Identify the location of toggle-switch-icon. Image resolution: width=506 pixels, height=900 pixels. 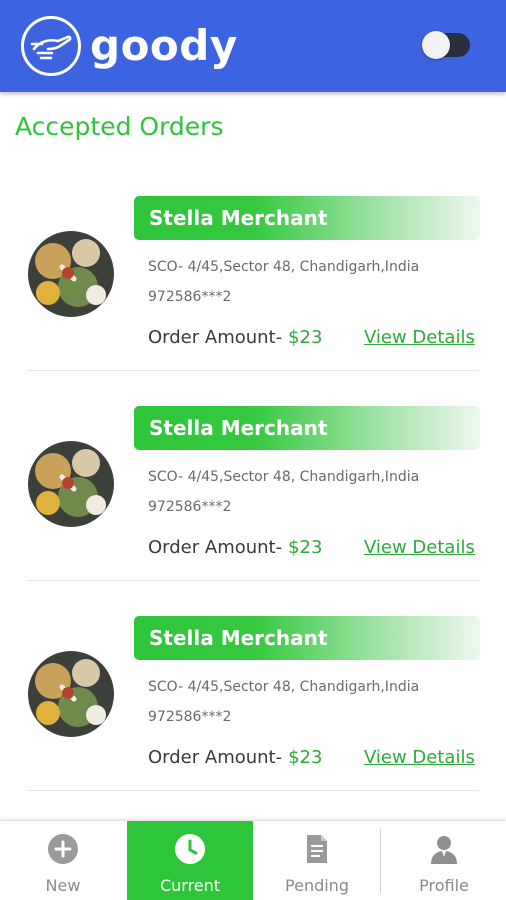
(446, 45).